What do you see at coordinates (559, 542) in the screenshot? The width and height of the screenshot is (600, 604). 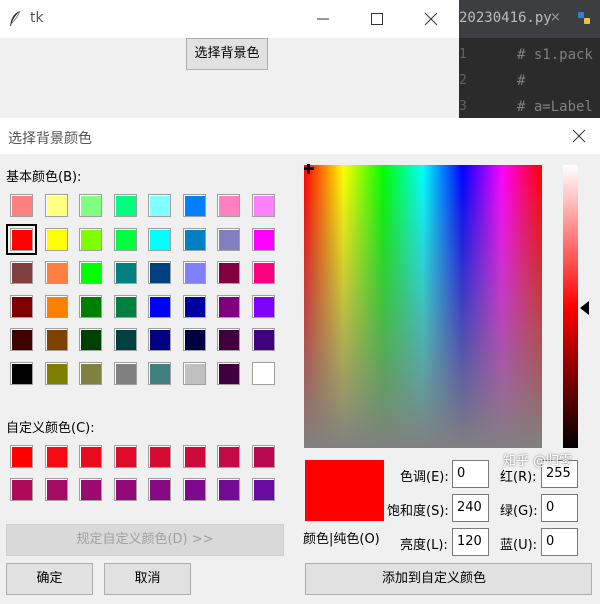 I see `blue-input: 0` at bounding box center [559, 542].